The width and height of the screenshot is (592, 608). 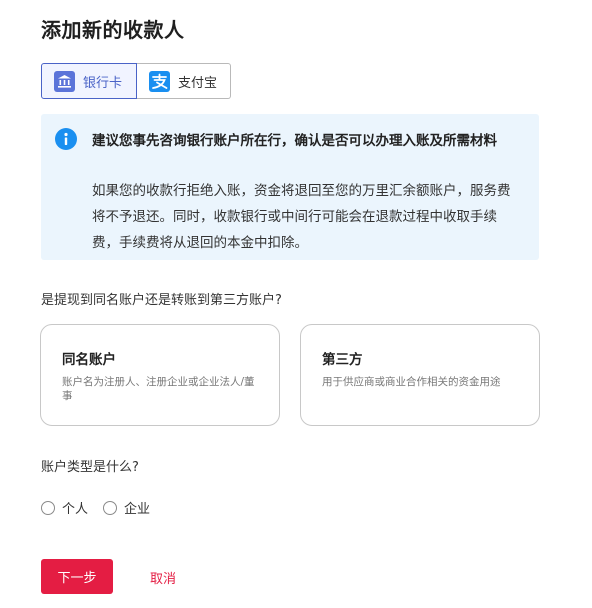 I want to click on tab-bank-card: 银行卡, so click(x=89, y=81).